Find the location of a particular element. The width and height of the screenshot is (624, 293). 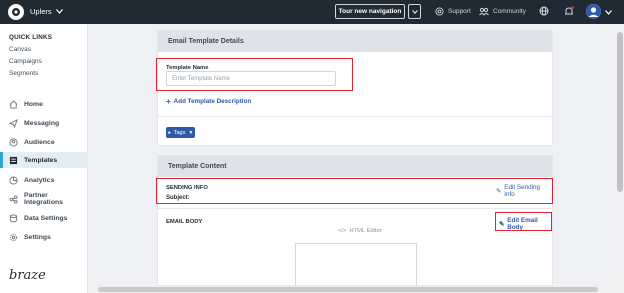

home-icon is located at coordinates (13, 104).